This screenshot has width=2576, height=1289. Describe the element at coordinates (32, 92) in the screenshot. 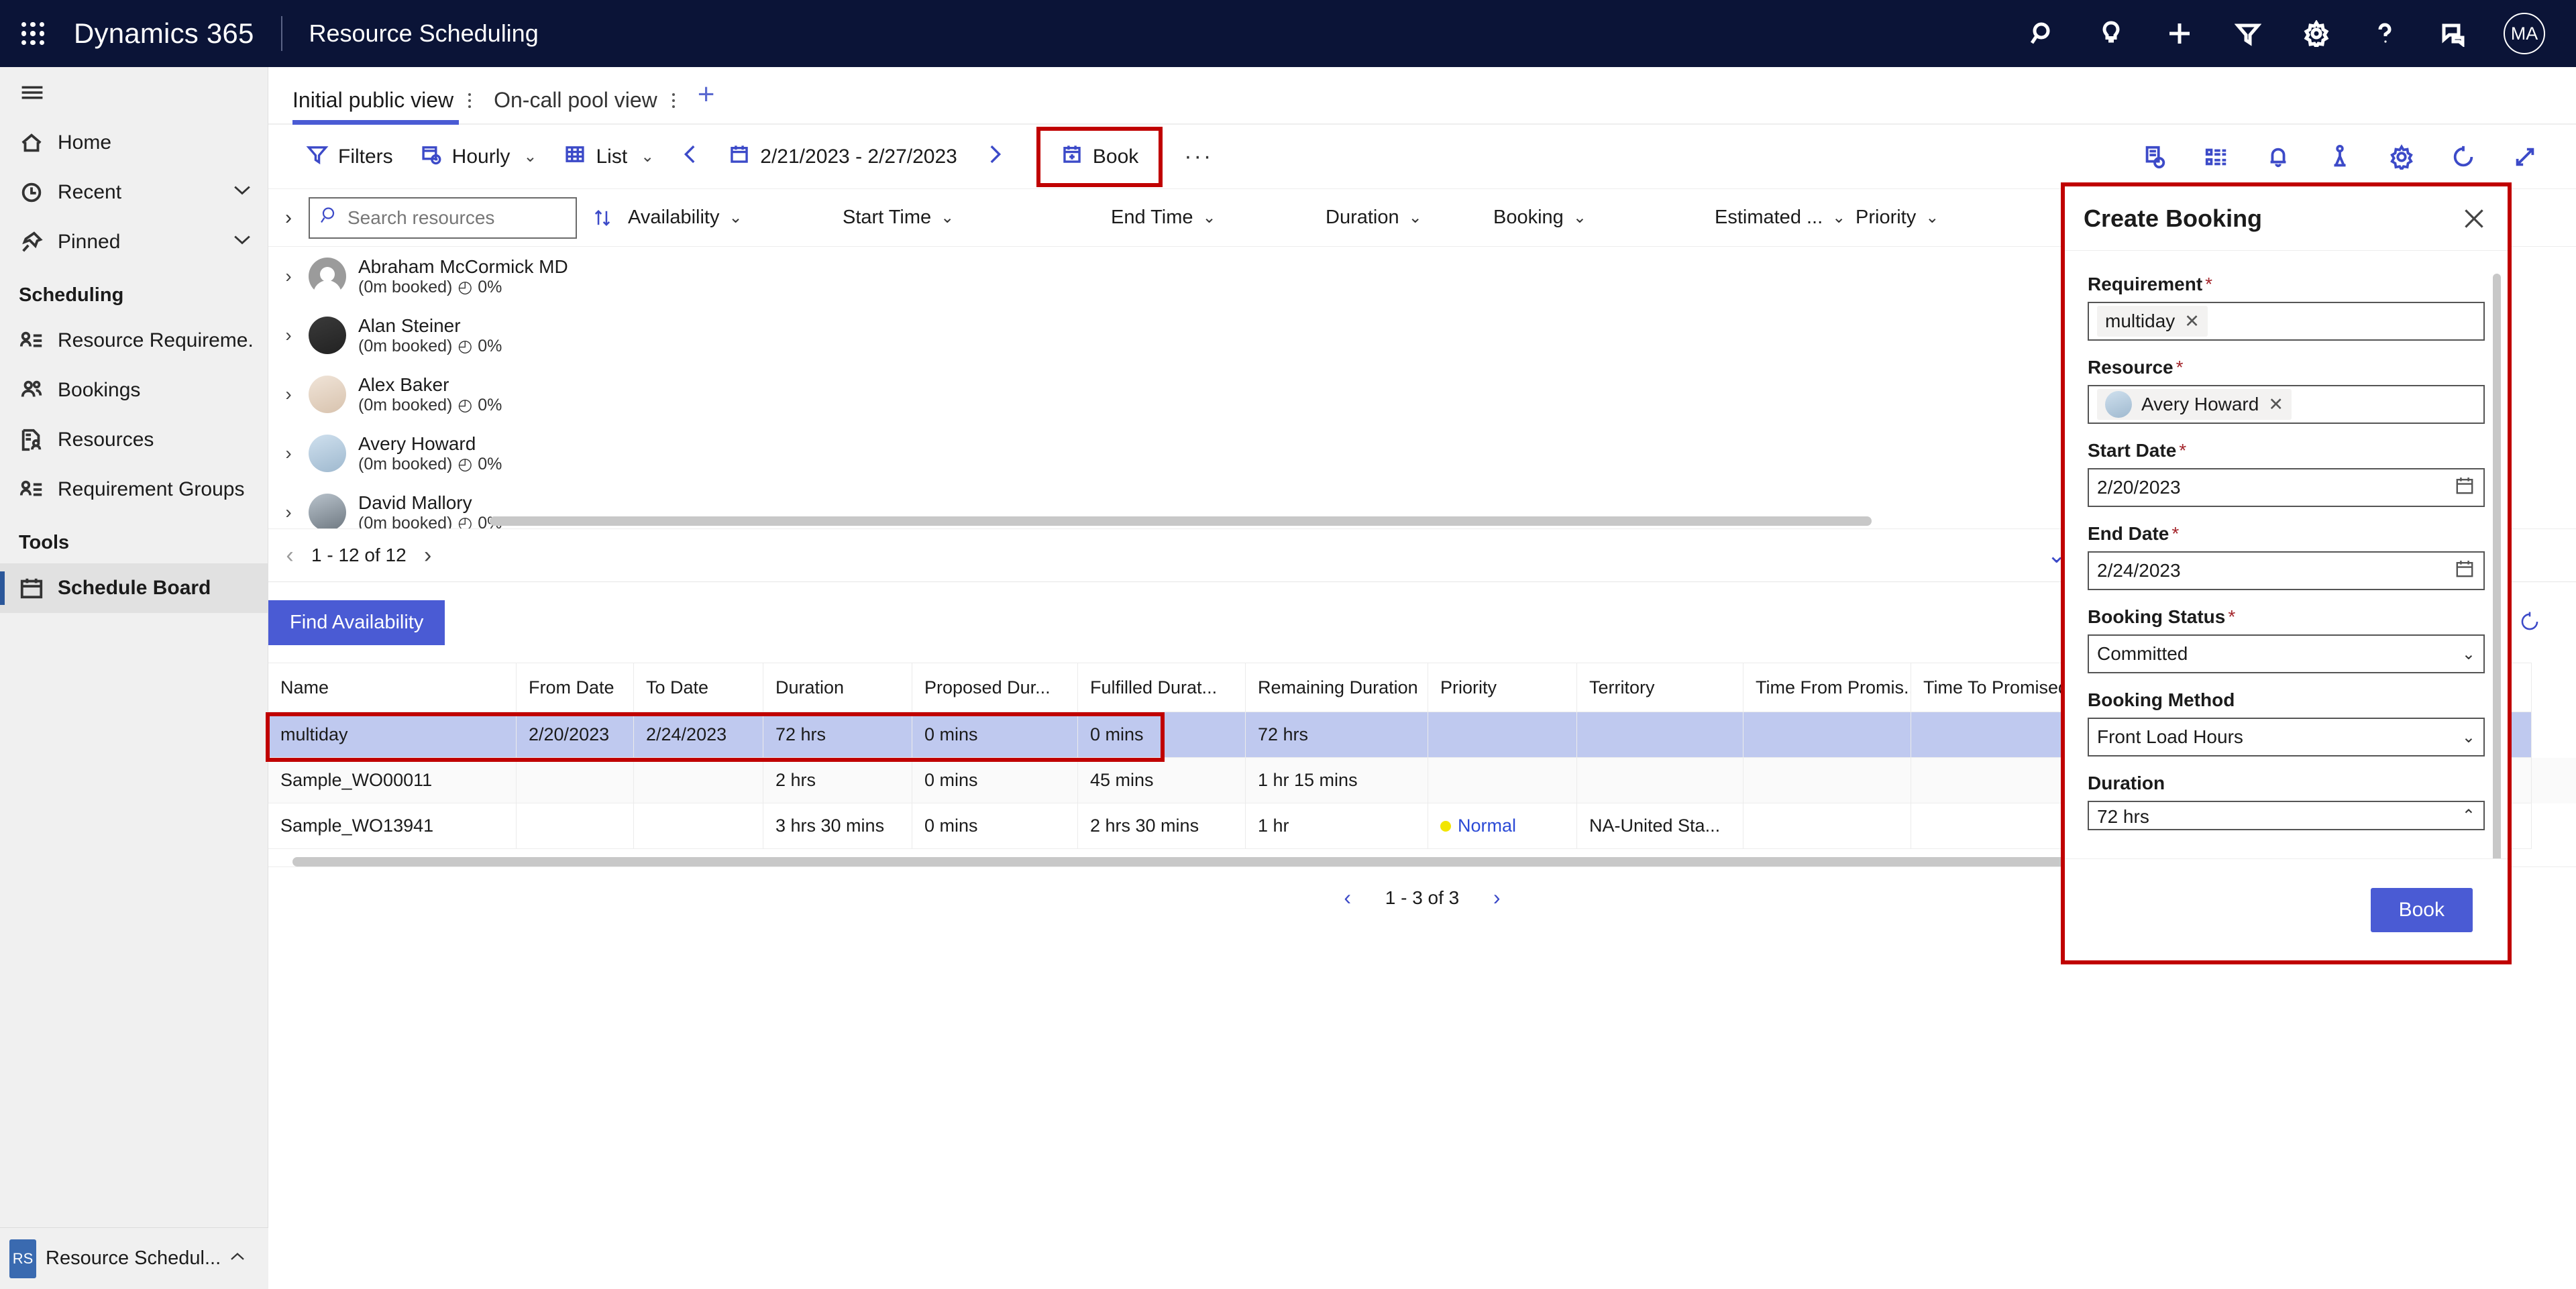

I see `hamburger-icon` at that location.